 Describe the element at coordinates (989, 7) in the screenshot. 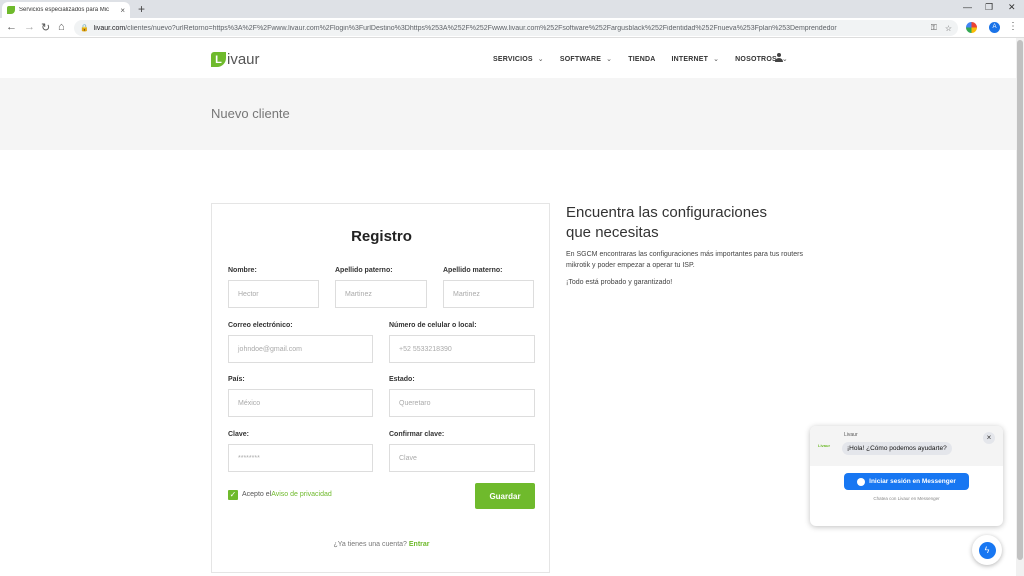

I see `restore-icon: ❐` at that location.